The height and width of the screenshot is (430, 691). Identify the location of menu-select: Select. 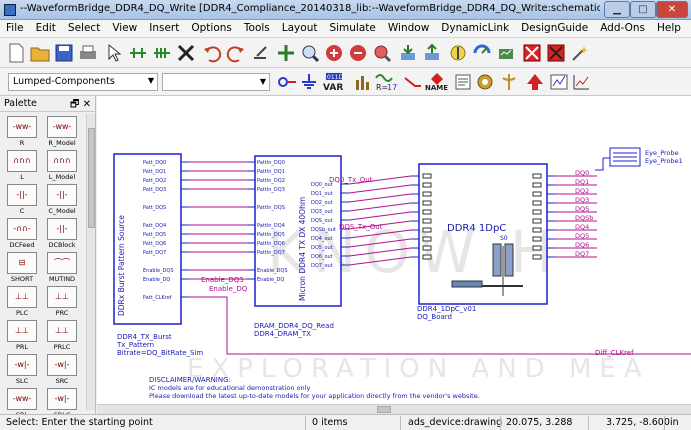
(84, 27).